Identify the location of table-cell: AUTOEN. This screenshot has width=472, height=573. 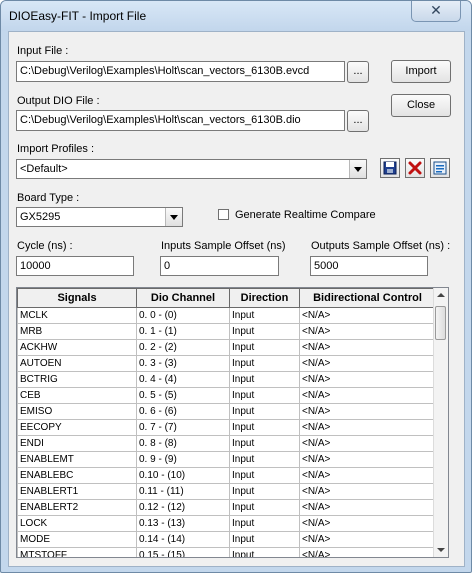
(77, 363).